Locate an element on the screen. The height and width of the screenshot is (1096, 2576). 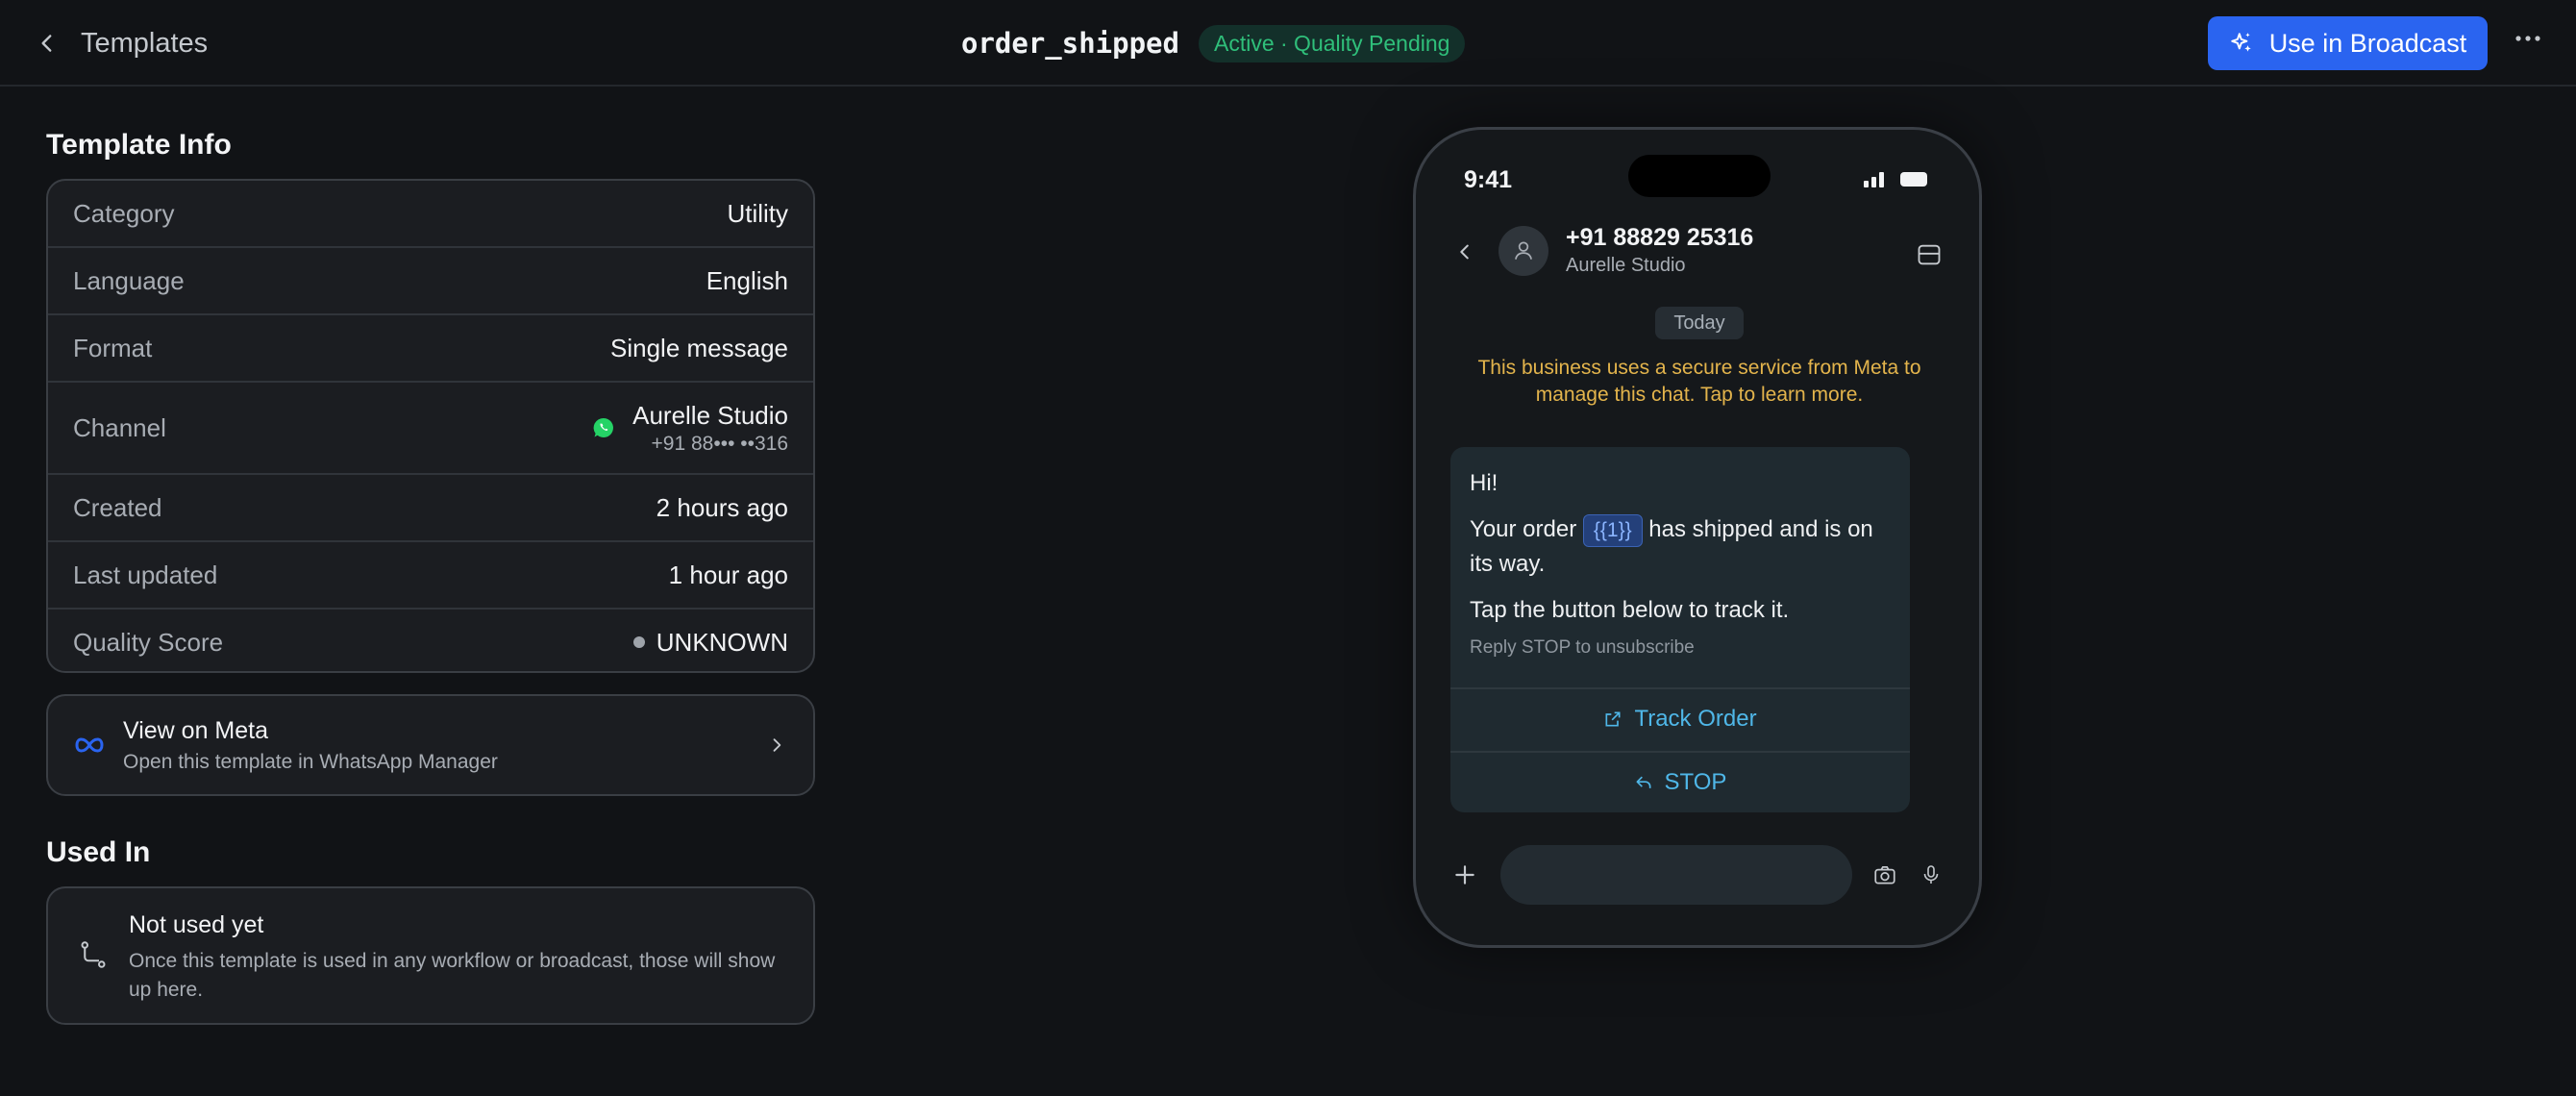
avatar is located at coordinates (1523, 251).